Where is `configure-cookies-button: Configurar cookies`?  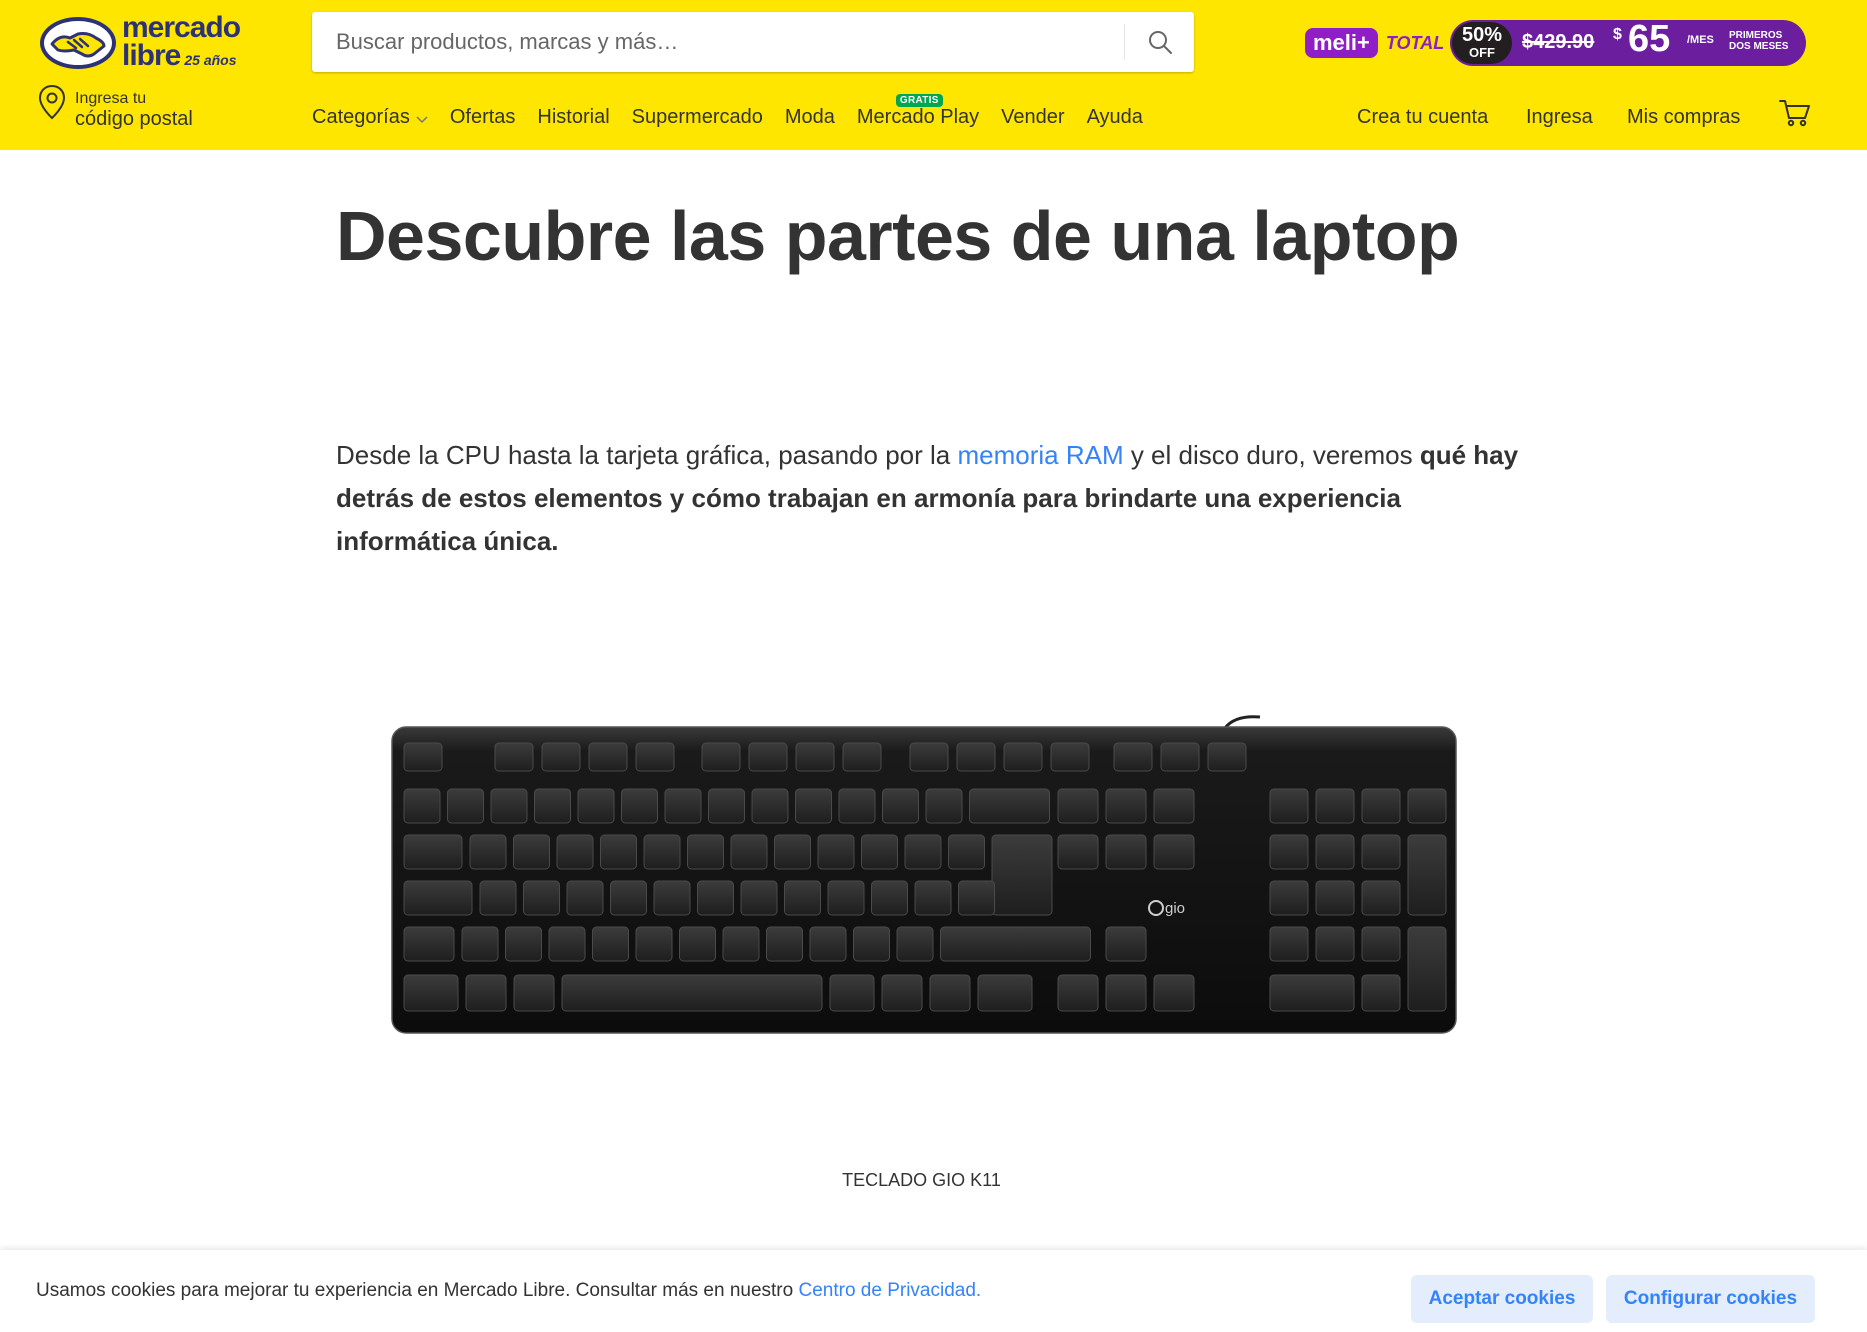
configure-cookies-button: Configurar cookies is located at coordinates (1710, 1299).